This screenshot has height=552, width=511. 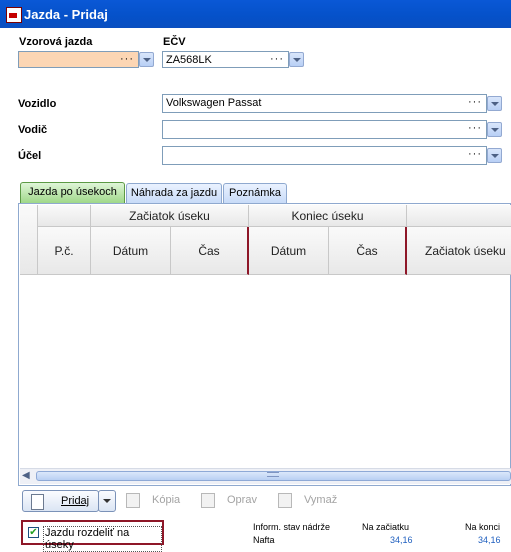 What do you see at coordinates (30, 156) in the screenshot?
I see `purpose-label: Účel` at bounding box center [30, 156].